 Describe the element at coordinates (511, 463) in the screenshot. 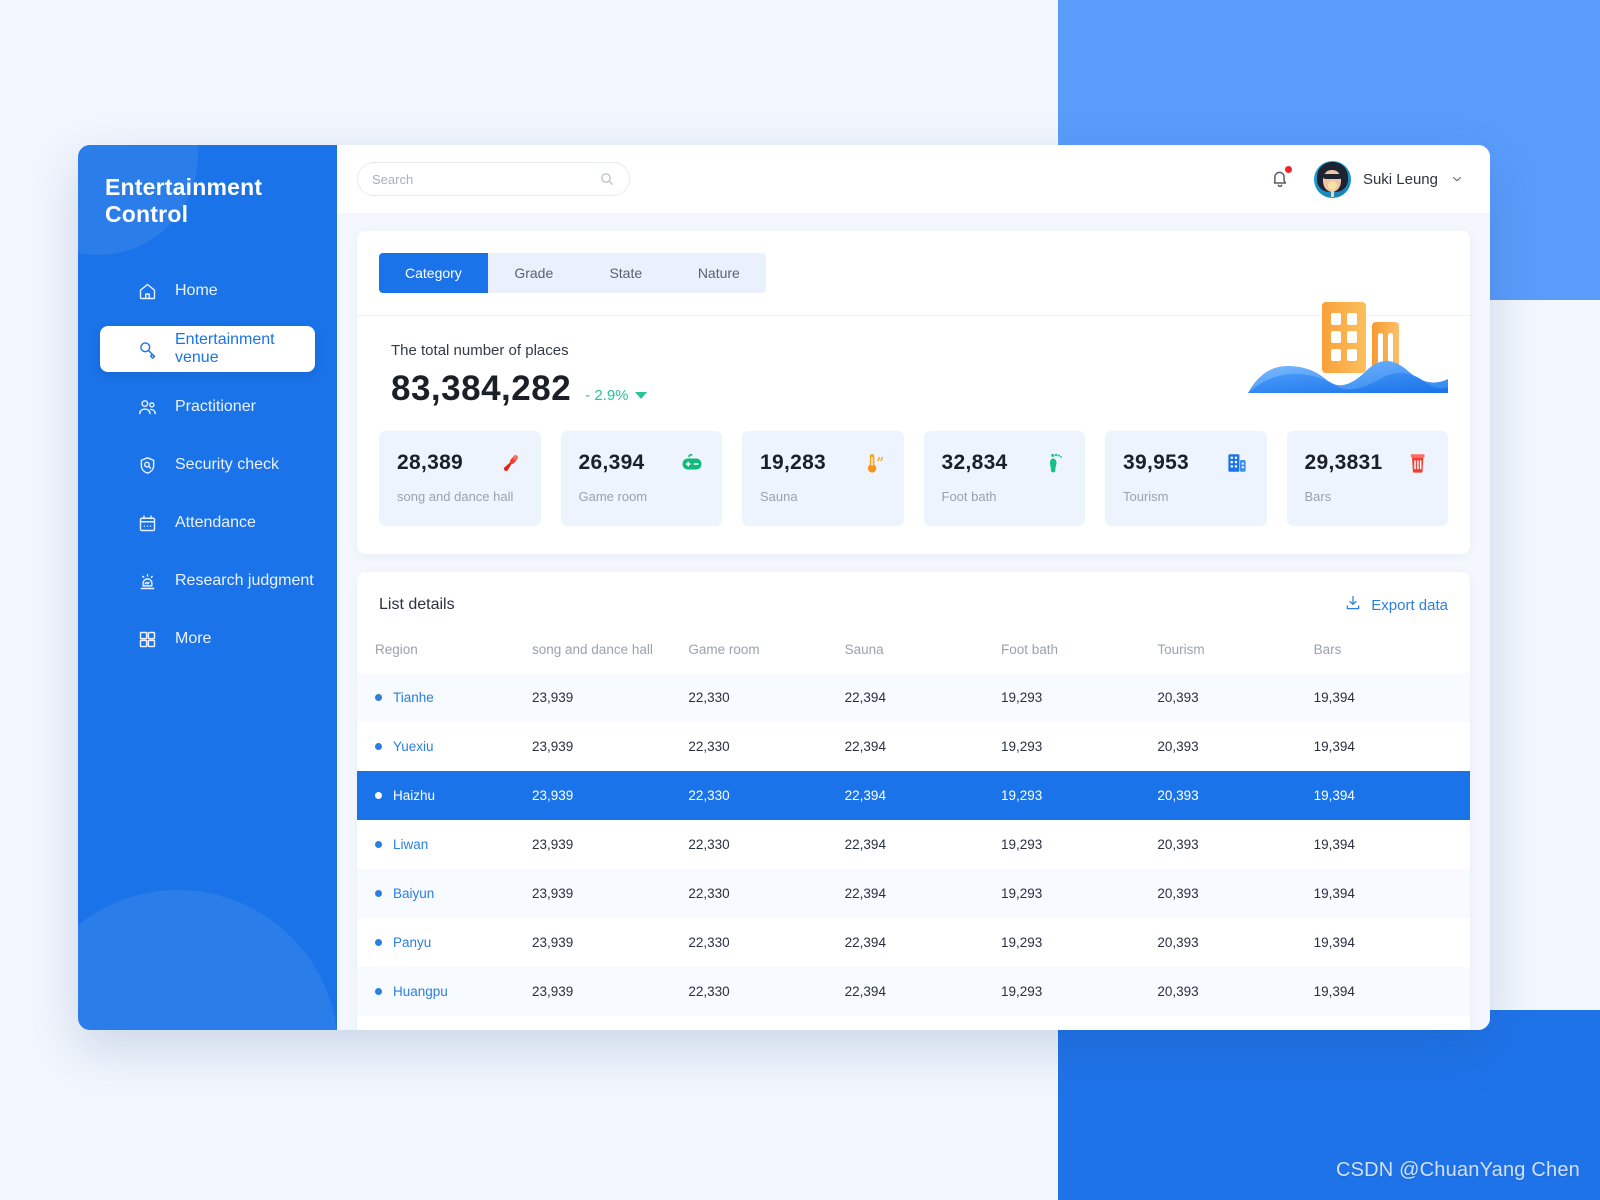

I see `microphone-icon` at that location.